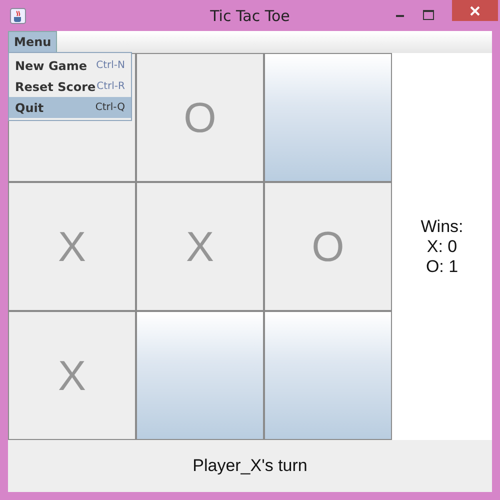 Image resolution: width=500 pixels, height=500 pixels. I want to click on menu-item: New Game Ctrl-N, so click(70, 65).